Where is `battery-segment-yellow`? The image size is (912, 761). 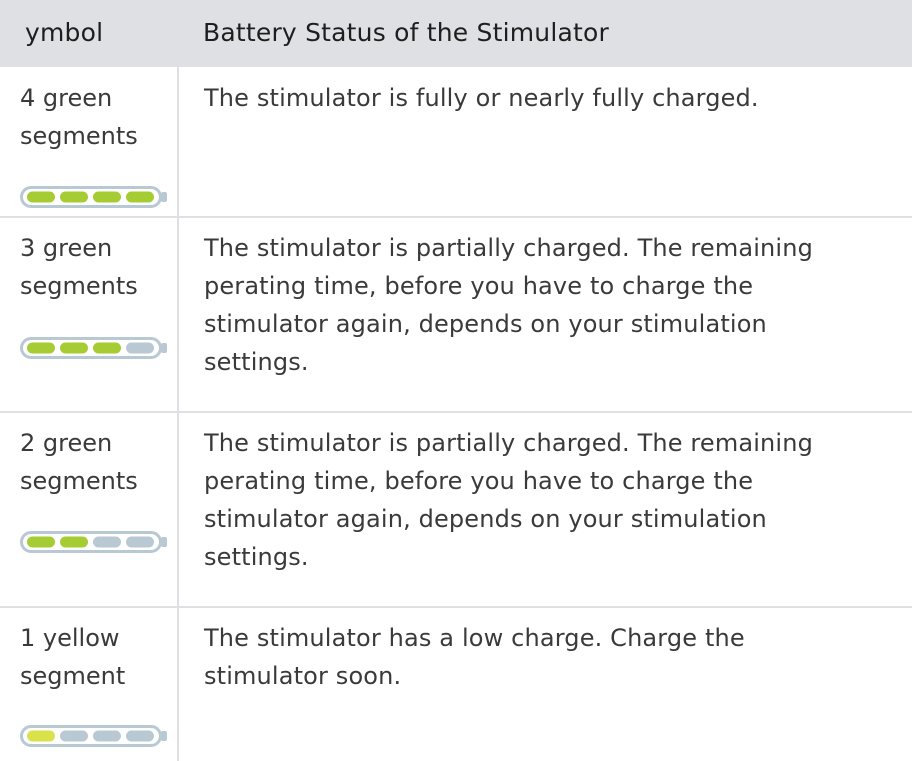
battery-segment-yellow is located at coordinates (41, 736).